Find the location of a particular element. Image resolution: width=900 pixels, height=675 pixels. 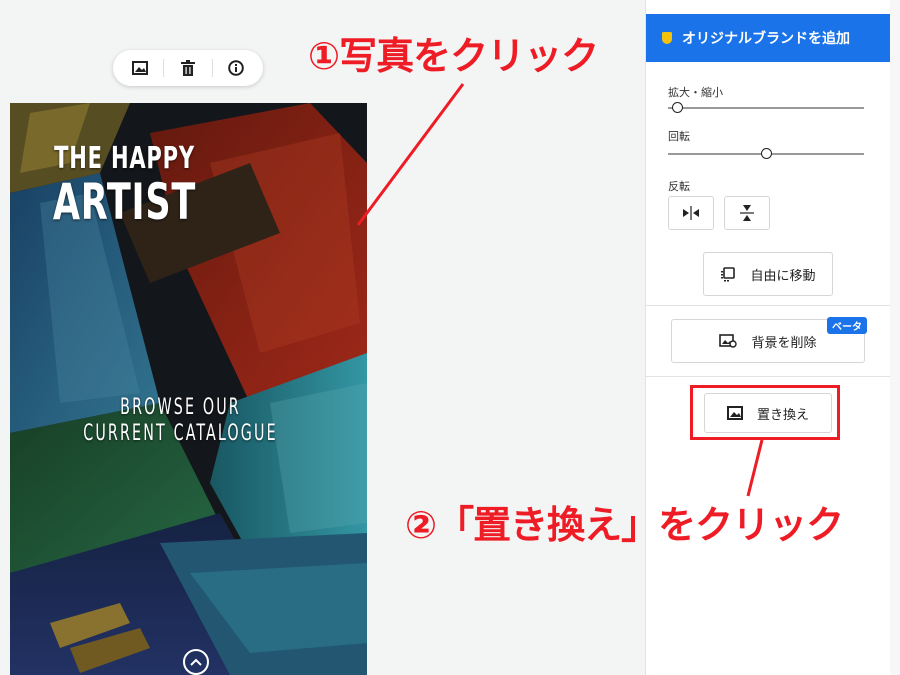

photo-body-line1: BROWSE OUR is located at coordinates (180, 407).